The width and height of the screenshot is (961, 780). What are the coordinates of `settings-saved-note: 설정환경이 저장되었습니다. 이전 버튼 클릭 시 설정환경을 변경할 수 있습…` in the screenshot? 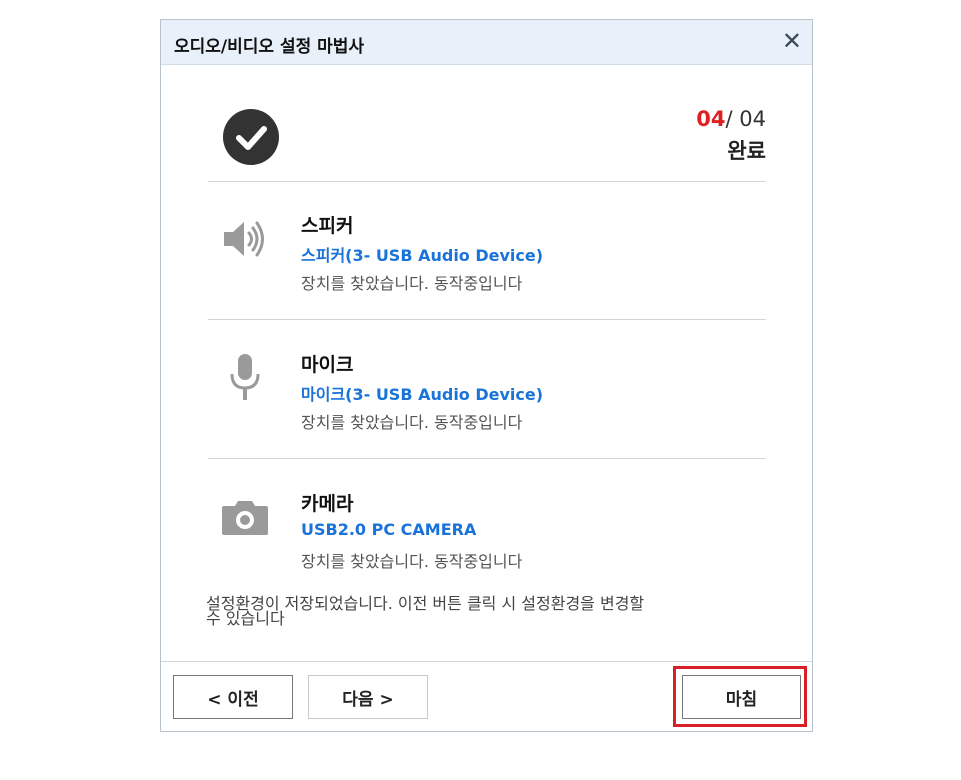 It's located at (486, 611).